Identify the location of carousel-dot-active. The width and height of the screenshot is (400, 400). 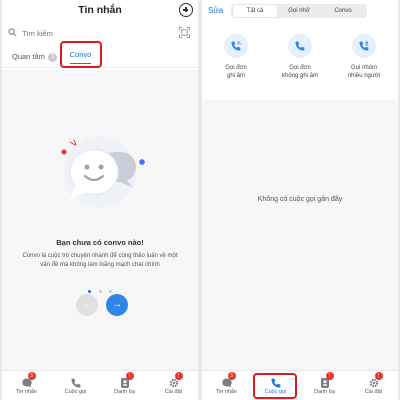
(90, 291).